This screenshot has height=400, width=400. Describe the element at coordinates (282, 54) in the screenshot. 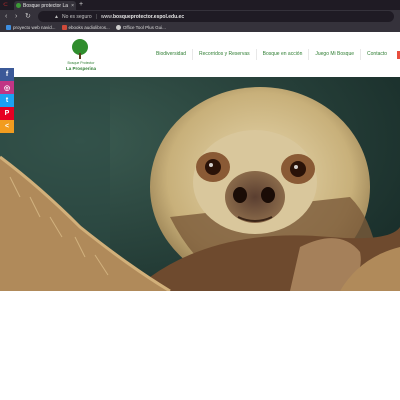

I see `nav-bosque-en-accion: Bosque en acción` at that location.